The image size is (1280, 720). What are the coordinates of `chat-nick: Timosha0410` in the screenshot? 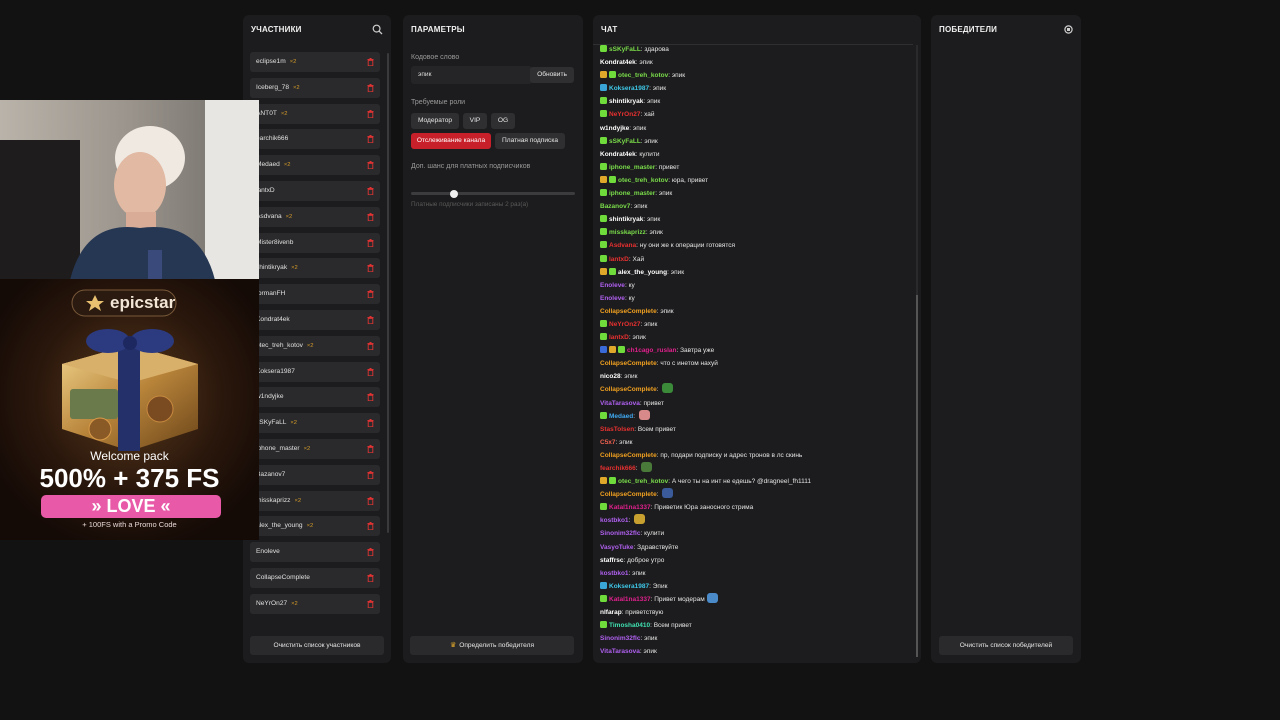 It's located at (629, 625).